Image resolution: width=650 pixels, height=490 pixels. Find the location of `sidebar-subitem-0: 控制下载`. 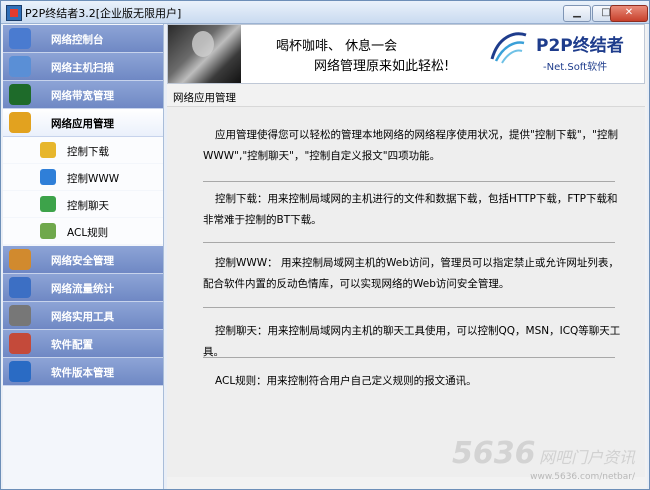

sidebar-subitem-0: 控制下载 is located at coordinates (83, 150).